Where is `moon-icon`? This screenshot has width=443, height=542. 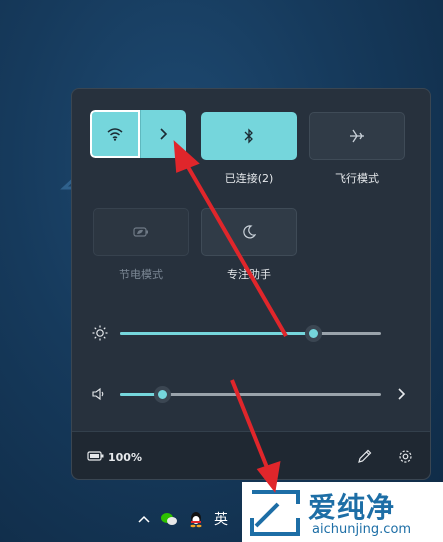 moon-icon is located at coordinates (249, 232).